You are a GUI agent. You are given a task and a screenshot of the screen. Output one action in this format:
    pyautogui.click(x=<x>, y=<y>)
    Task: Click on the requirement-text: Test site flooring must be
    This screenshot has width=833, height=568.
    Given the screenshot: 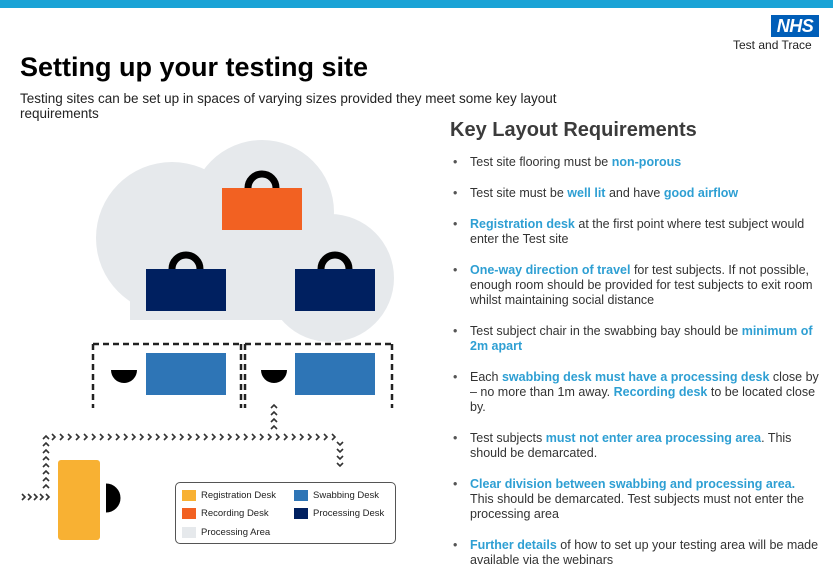 What is the action you would take?
    pyautogui.click(x=541, y=162)
    